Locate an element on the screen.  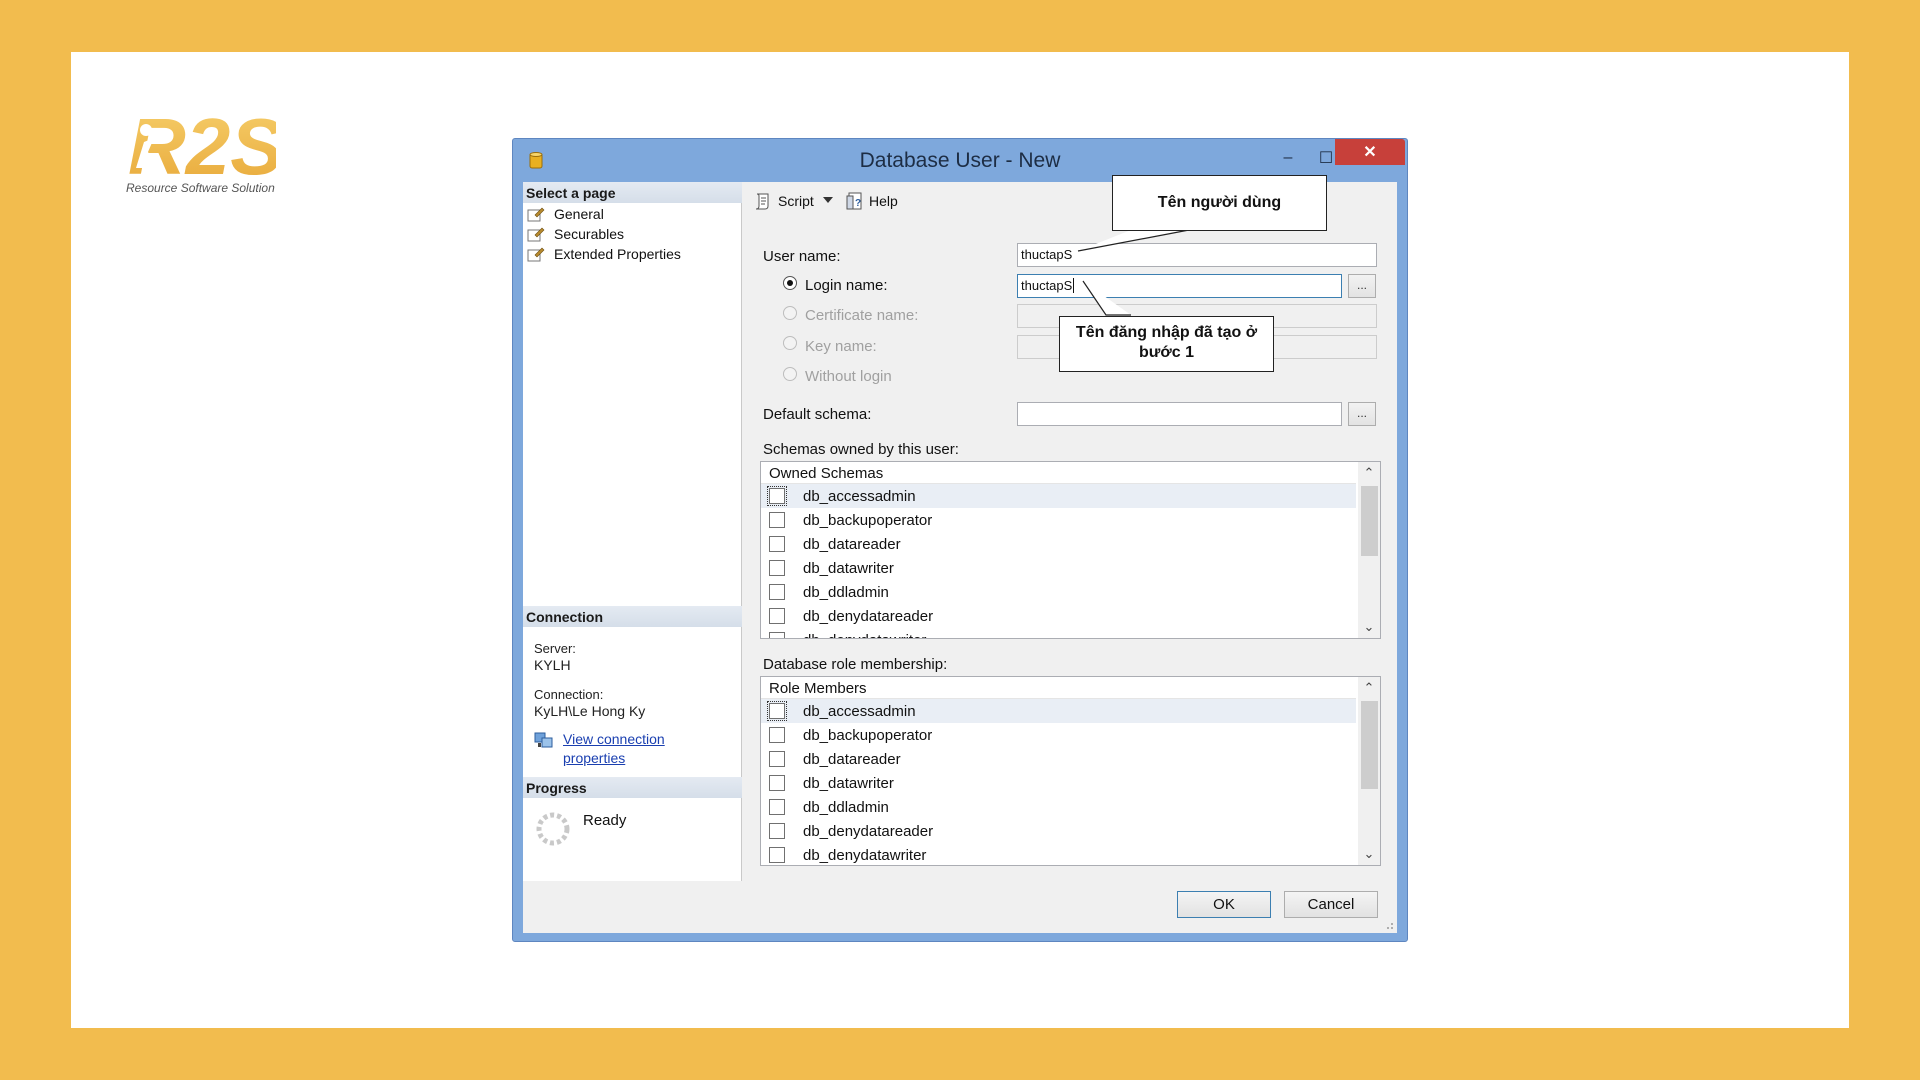
callout-login-pointer is located at coordinates (1106, 298).